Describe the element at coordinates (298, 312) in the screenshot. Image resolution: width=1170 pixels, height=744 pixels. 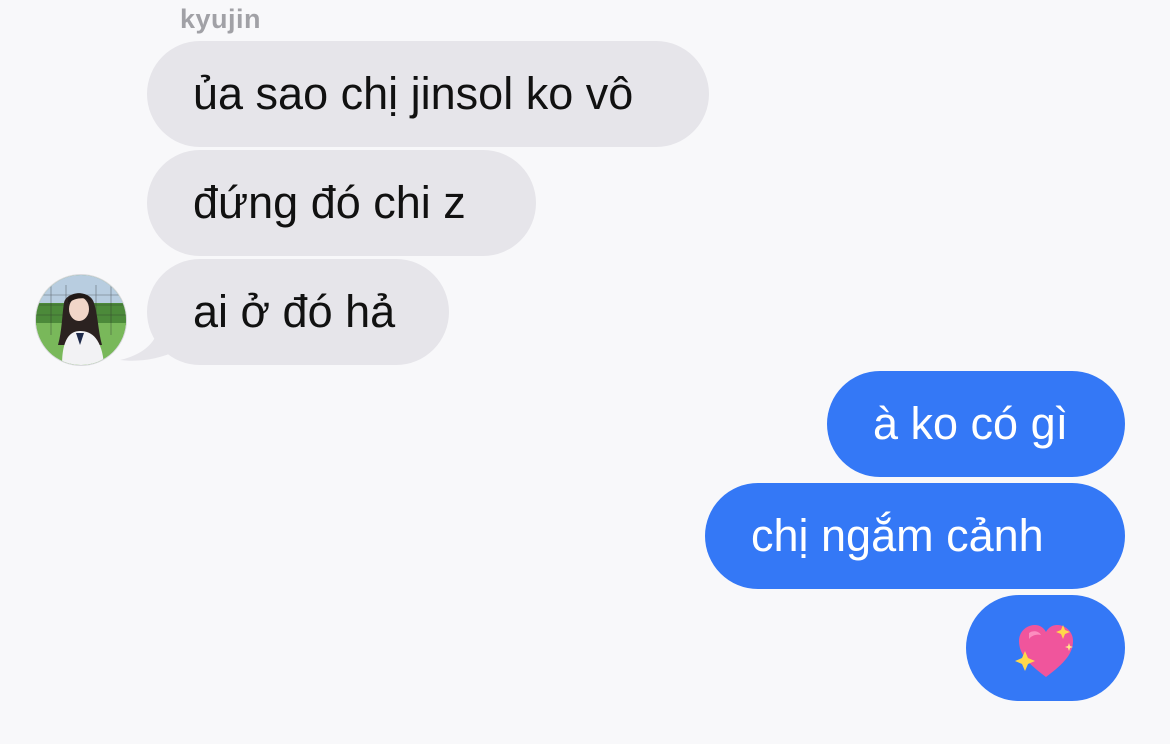
I see `incoming-message-bubble: ai ở đó hả` at that location.